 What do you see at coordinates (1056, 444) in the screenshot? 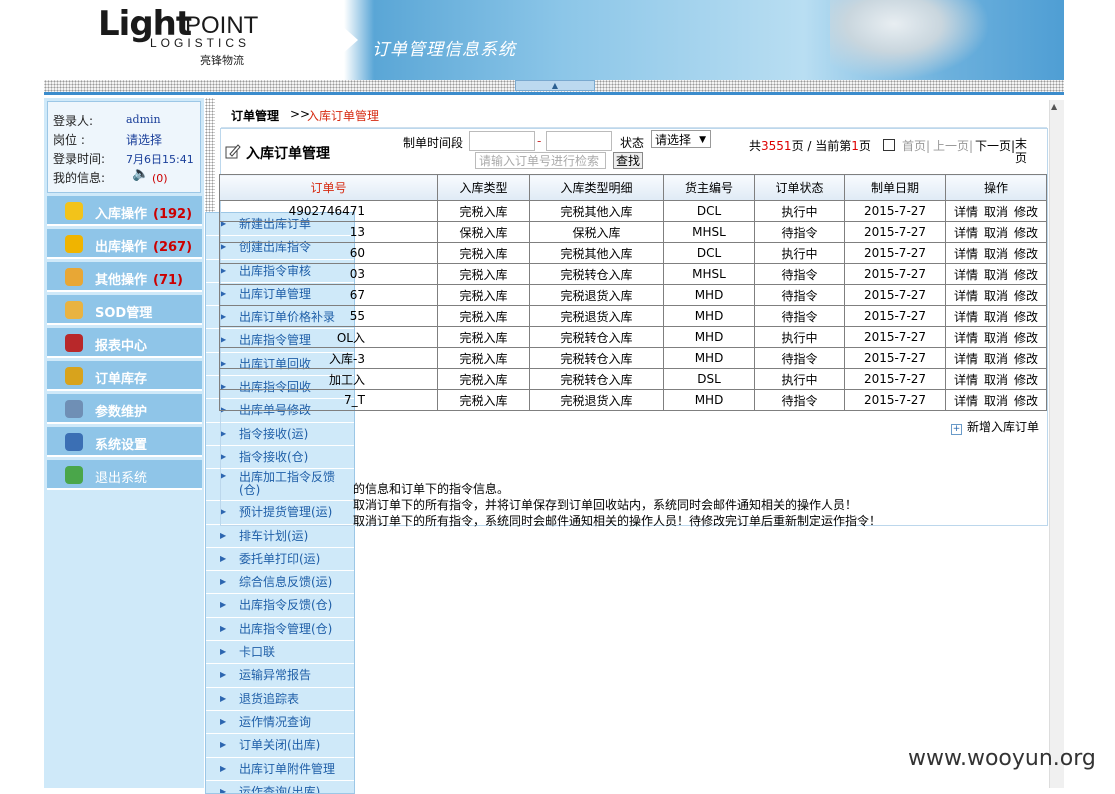
I see `vertical-scrollbar` at bounding box center [1056, 444].